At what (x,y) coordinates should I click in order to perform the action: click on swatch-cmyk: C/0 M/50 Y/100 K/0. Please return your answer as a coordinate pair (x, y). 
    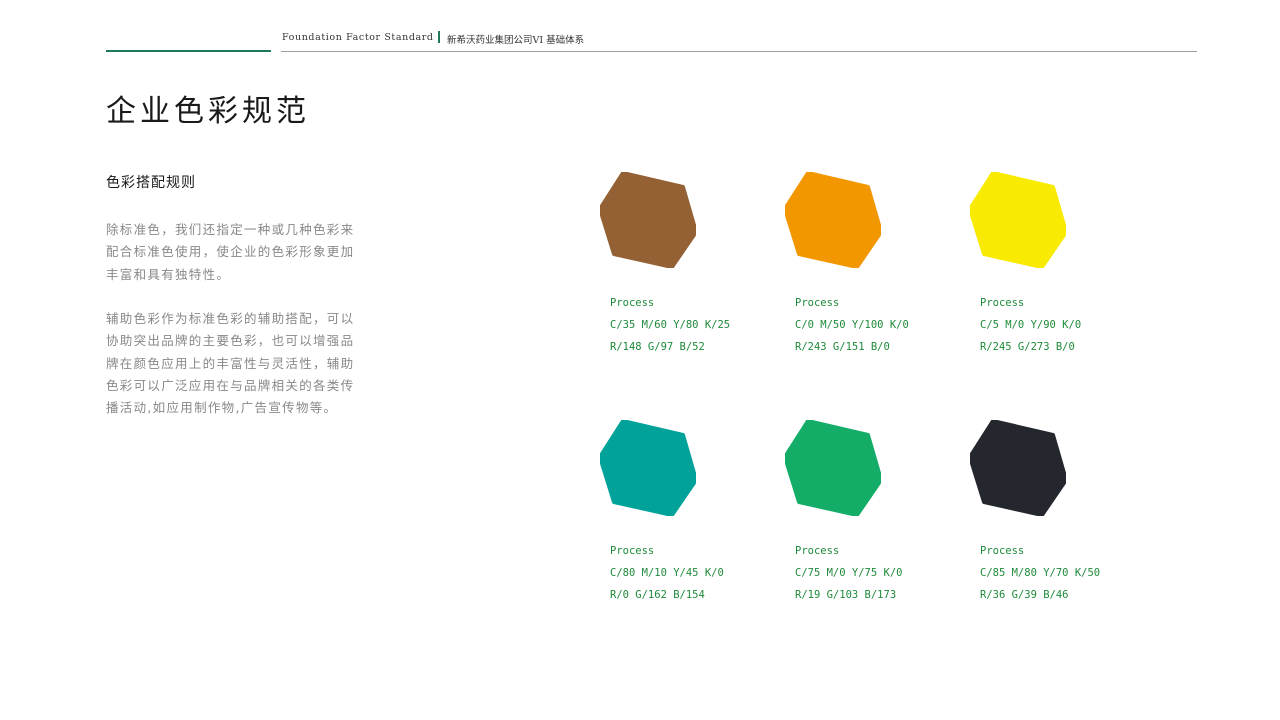
    Looking at the image, I should click on (852, 325).